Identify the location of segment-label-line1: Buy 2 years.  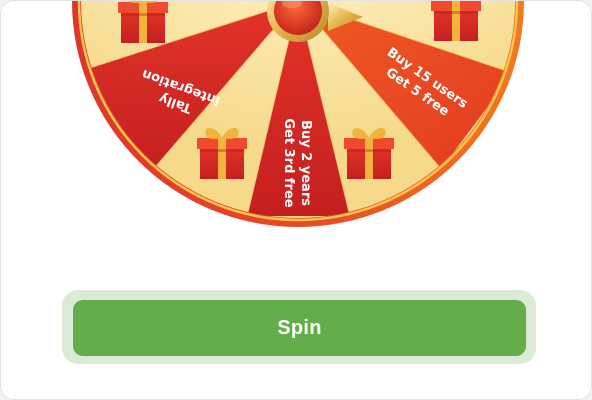
(305, 163).